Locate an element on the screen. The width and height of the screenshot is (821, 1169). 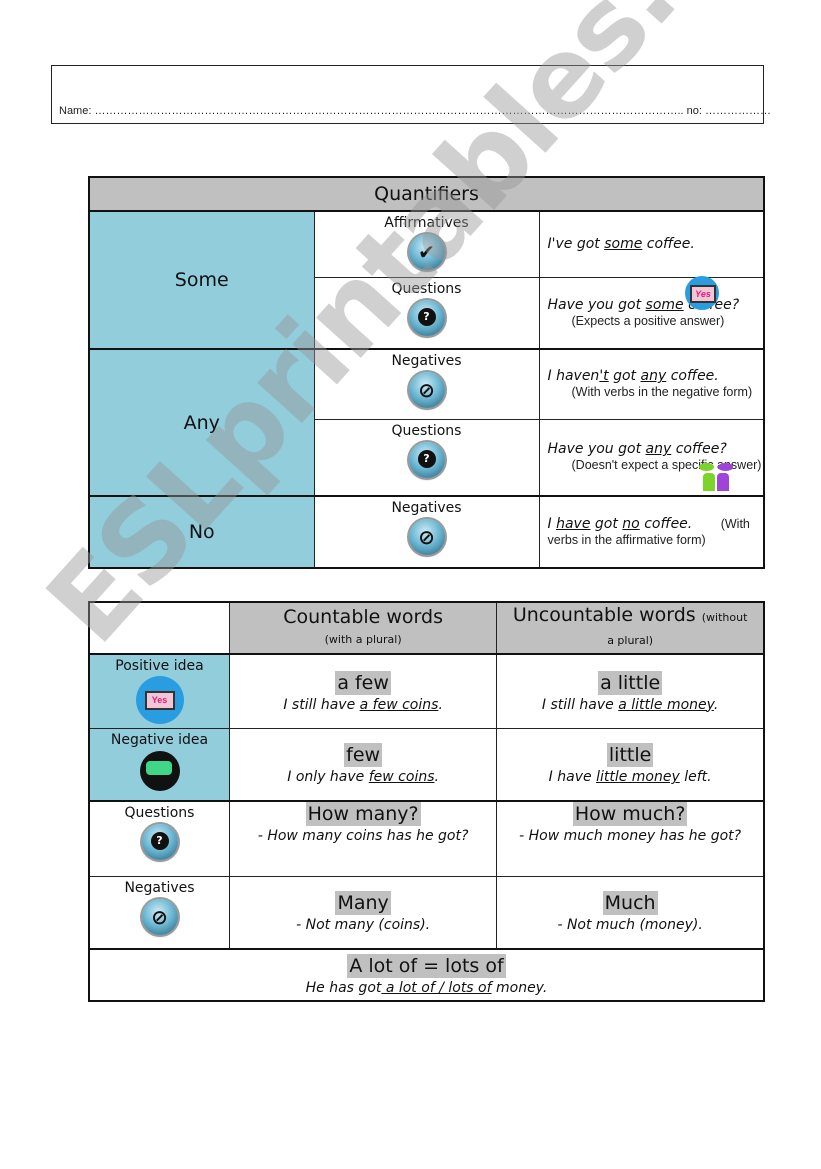
example-sentence: - How much money has he got? is located at coordinates (630, 835).